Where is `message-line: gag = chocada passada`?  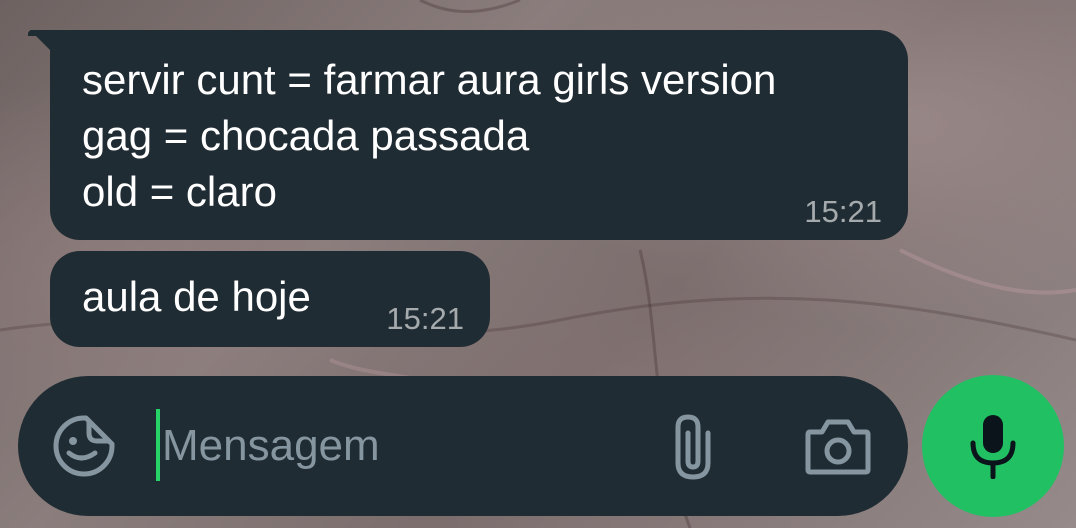 message-line: gag = chocada passada is located at coordinates (306, 135).